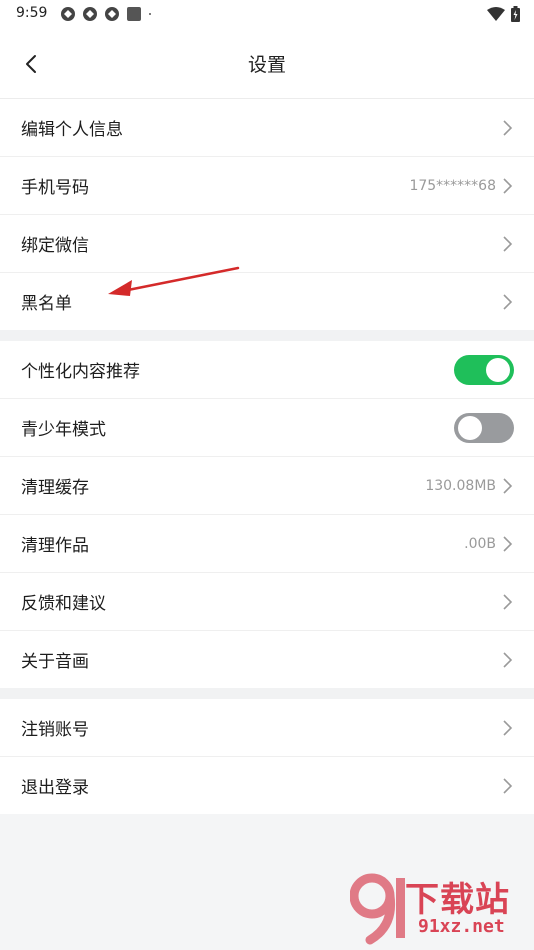 Image resolution: width=534 pixels, height=950 pixels. Describe the element at coordinates (55, 188) in the screenshot. I see `setting-label: 手机号码` at that location.